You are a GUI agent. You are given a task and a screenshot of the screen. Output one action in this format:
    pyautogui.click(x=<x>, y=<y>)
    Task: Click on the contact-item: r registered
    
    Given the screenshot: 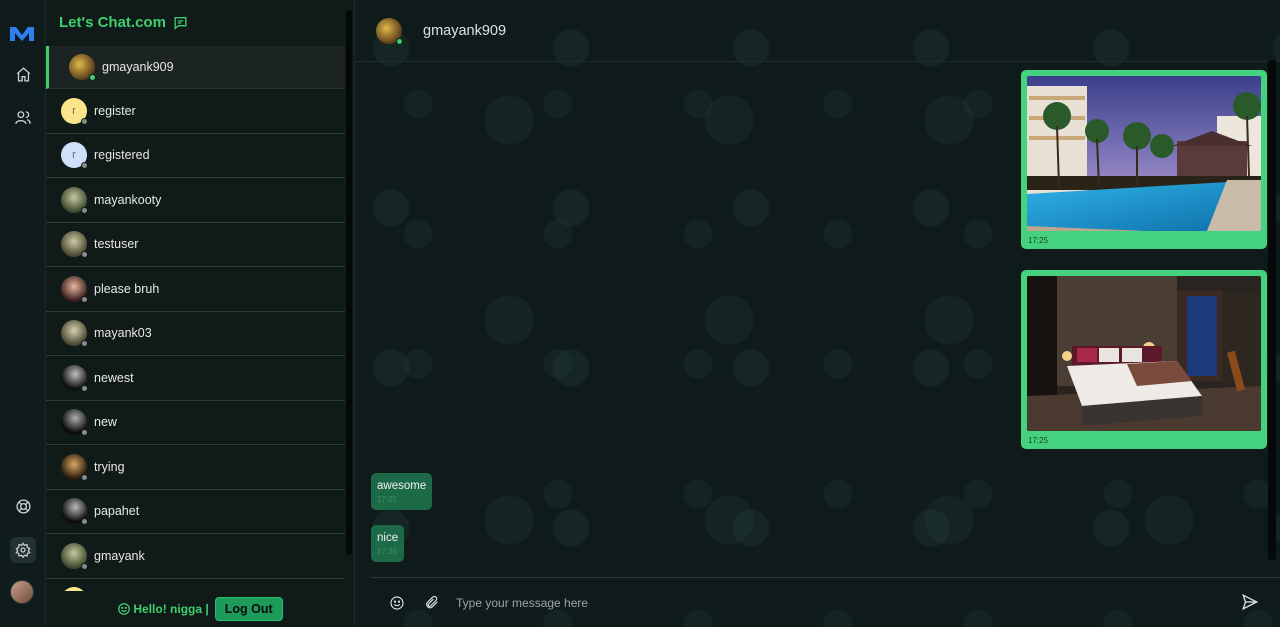 What is the action you would take?
    pyautogui.click(x=195, y=156)
    